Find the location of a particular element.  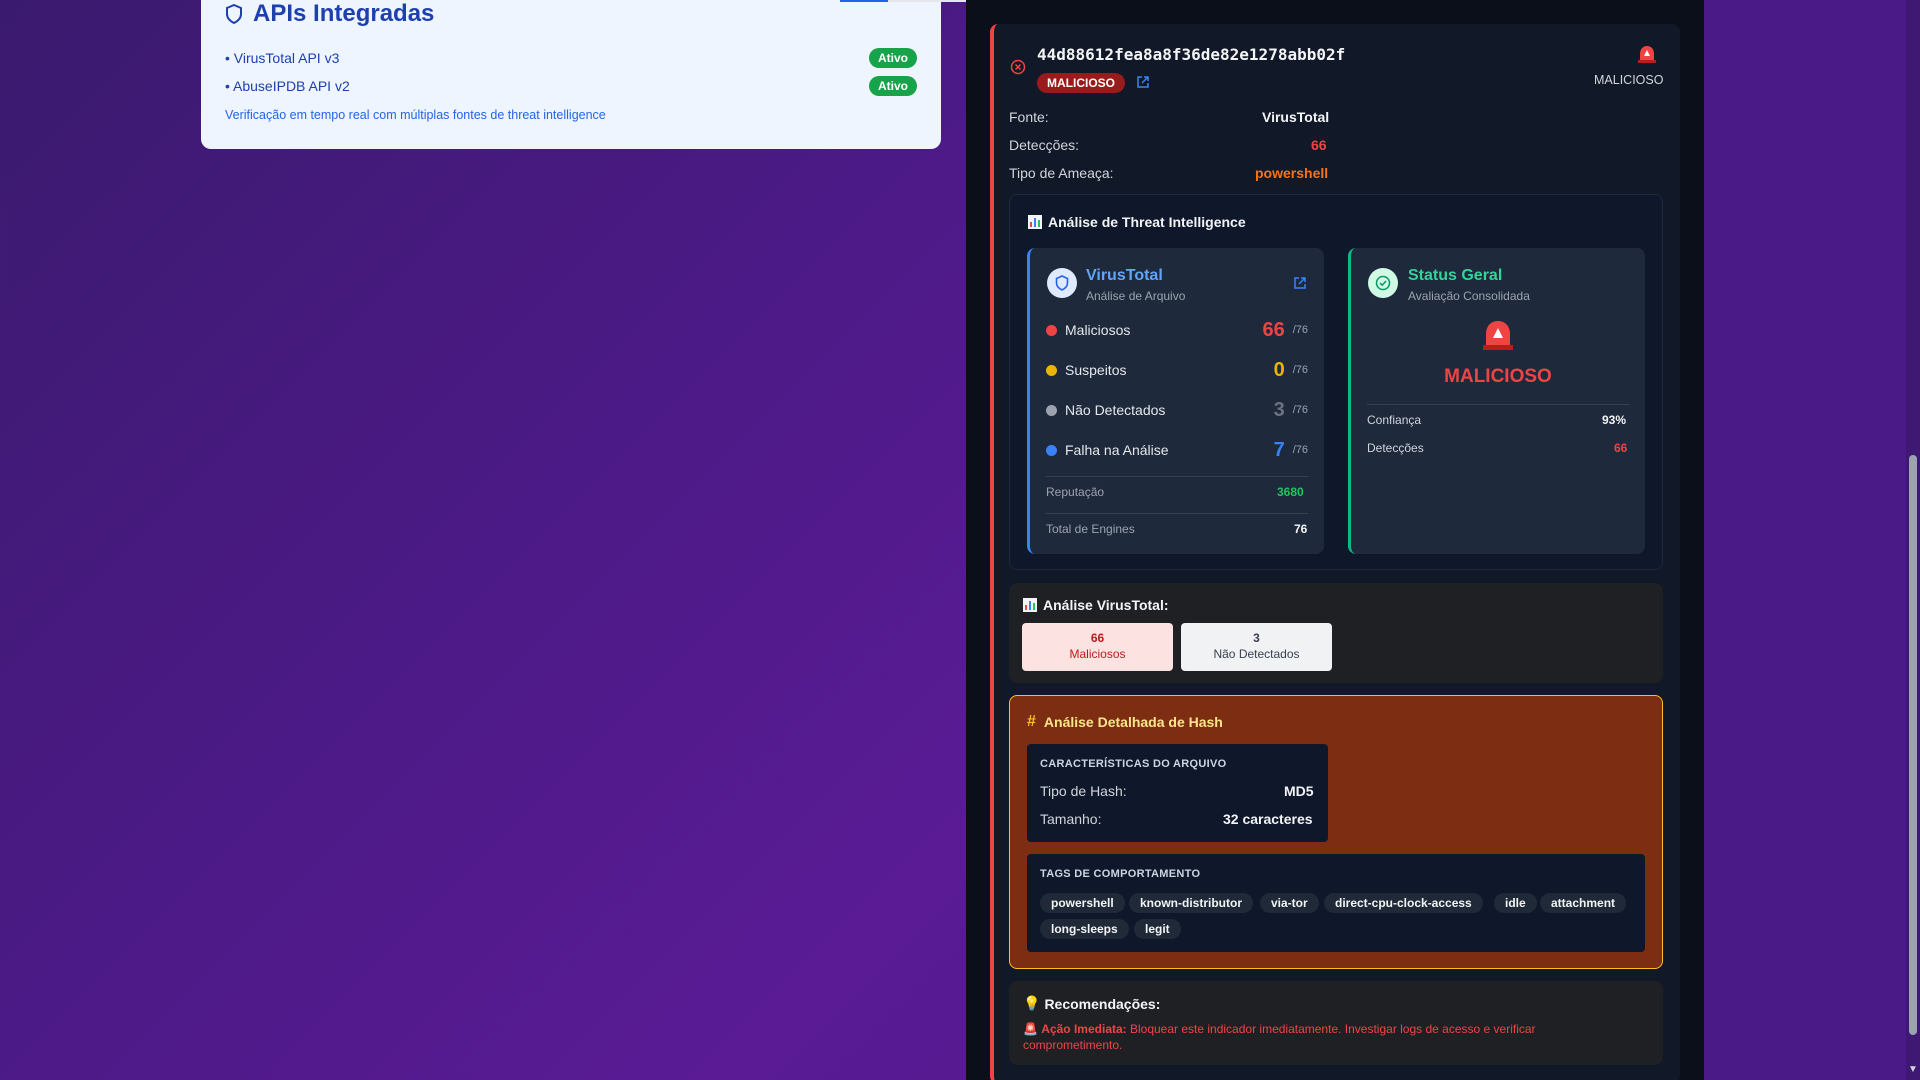

characteristics-caption: CARACTERÍSTICAS DO ARQUIVO is located at coordinates (1133, 764).